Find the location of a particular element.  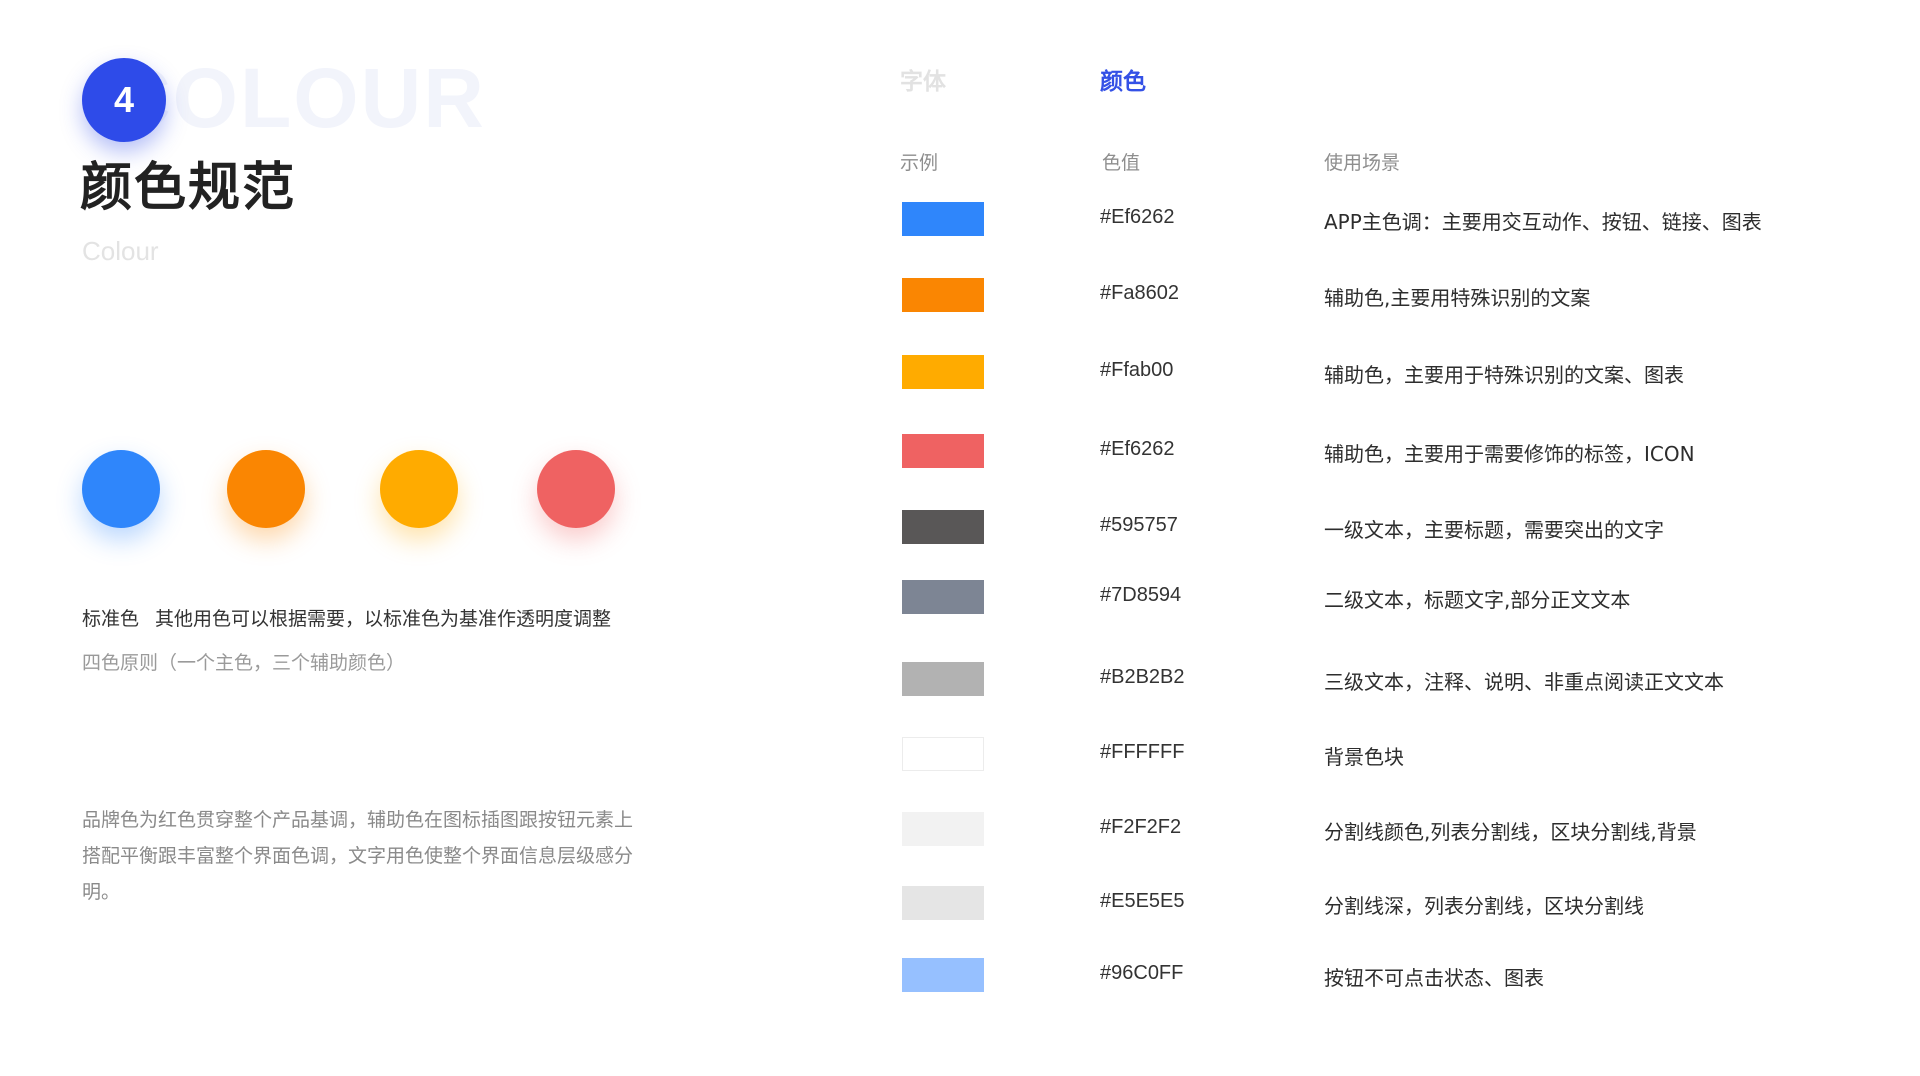

table-row: #7D8594 二级文本，标题文字,部分正文文本 is located at coordinates (960, 598).